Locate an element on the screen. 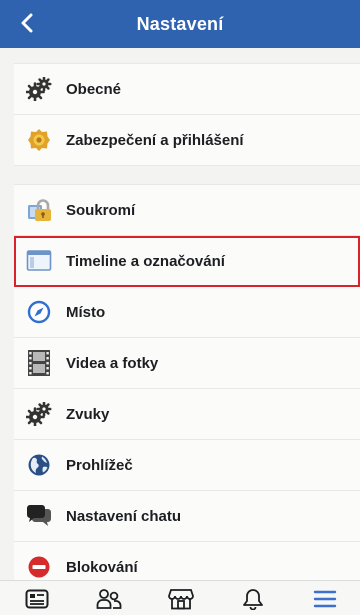 The width and height of the screenshot is (360, 615). settings-item-general: Obecné is located at coordinates (187, 89).